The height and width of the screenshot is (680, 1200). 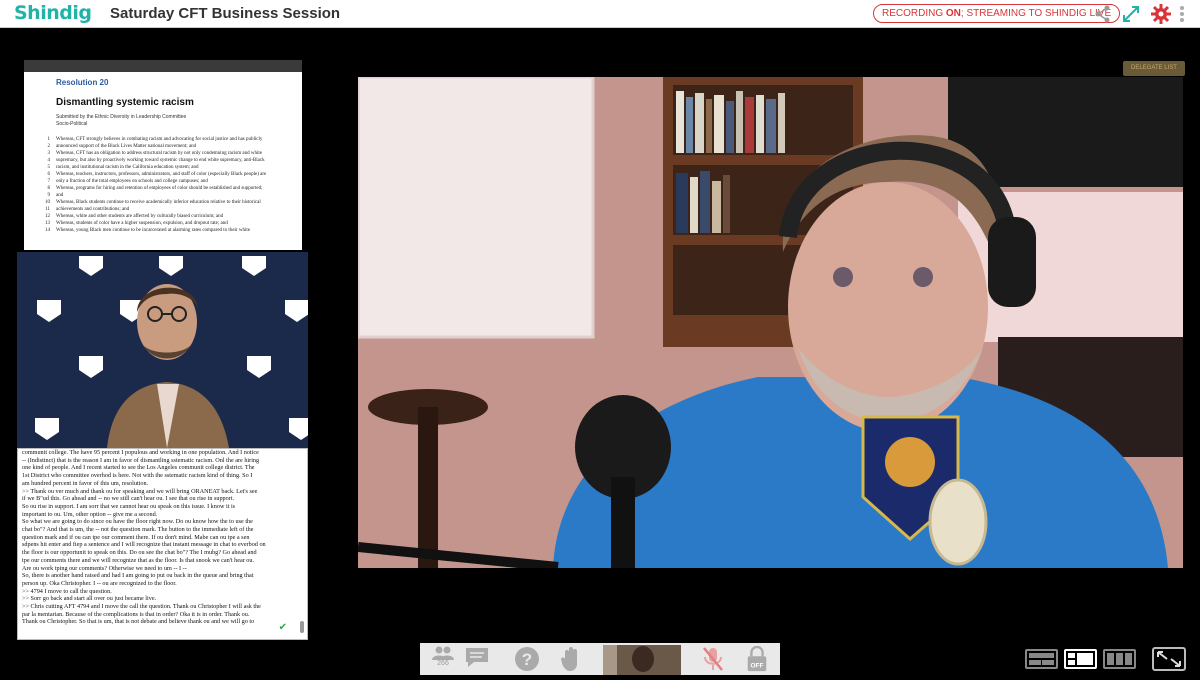 I want to click on help-button: ?, so click(x=527, y=659).